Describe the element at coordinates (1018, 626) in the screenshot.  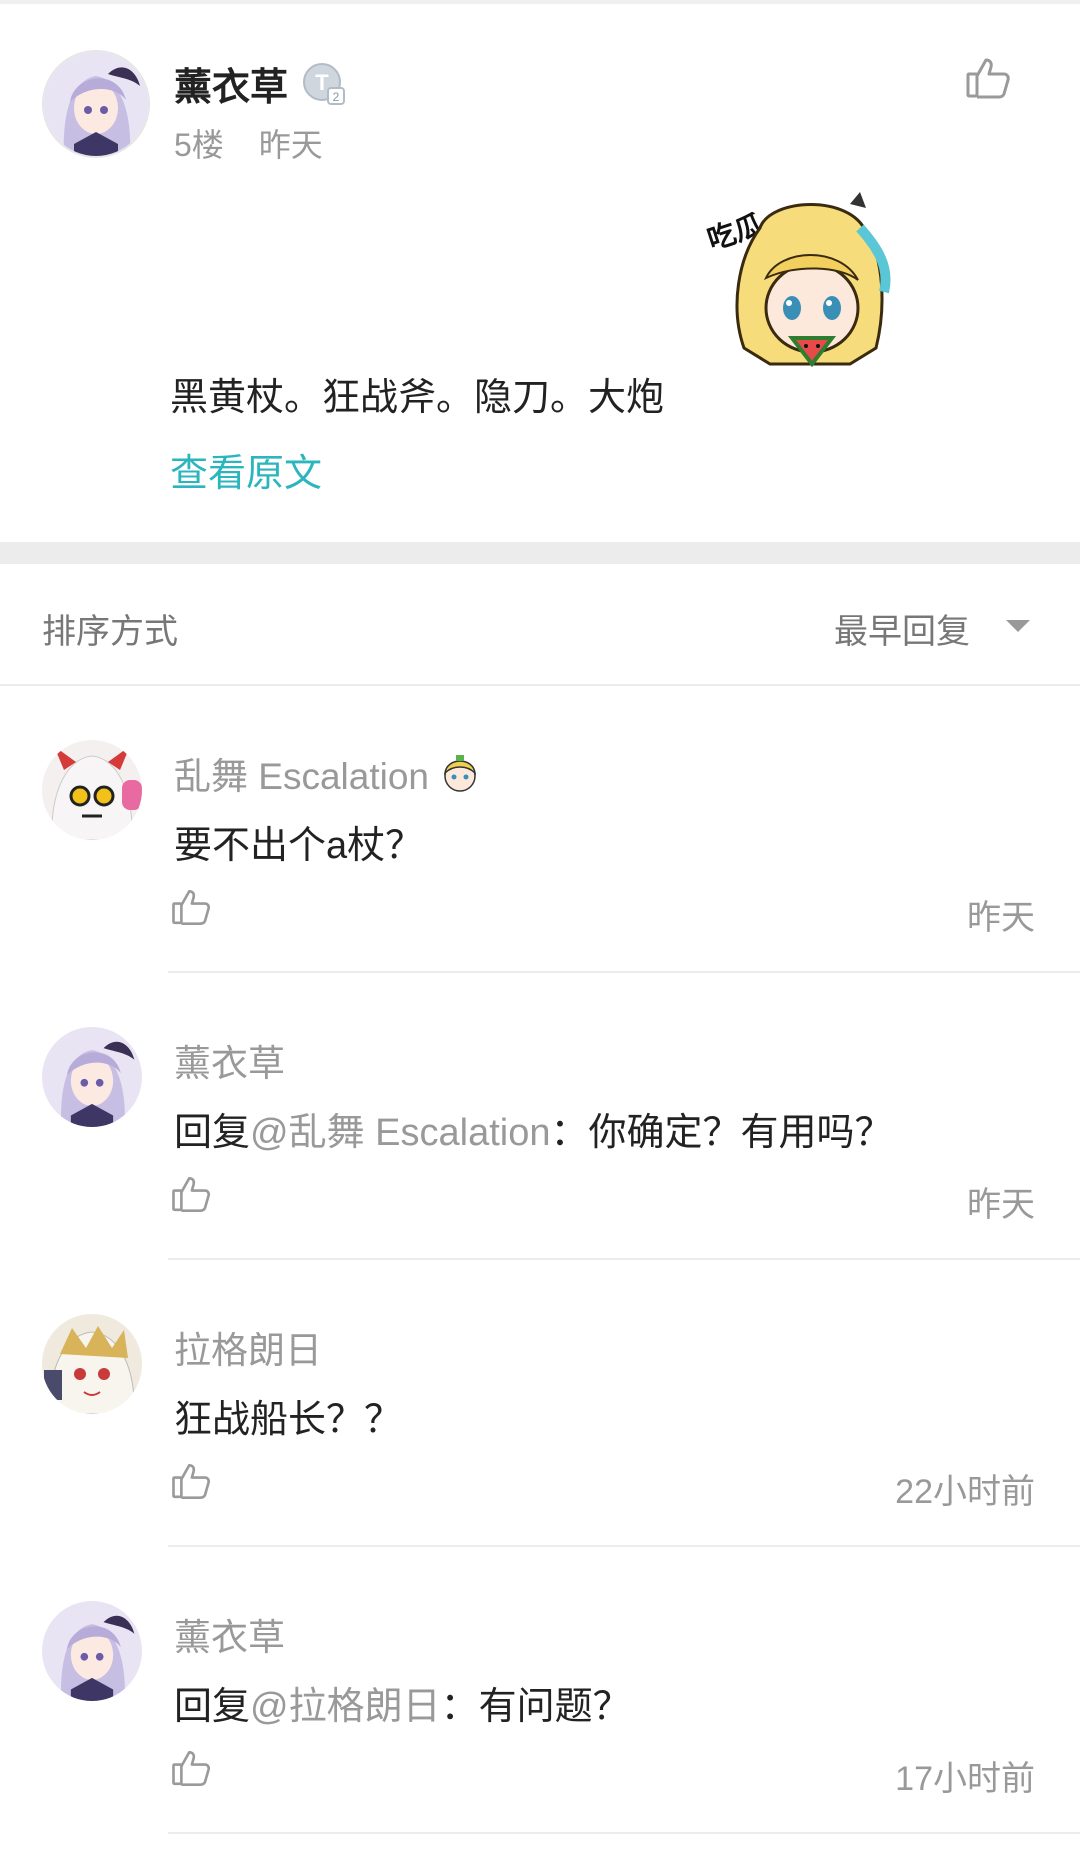
I see `caret-down-icon` at that location.